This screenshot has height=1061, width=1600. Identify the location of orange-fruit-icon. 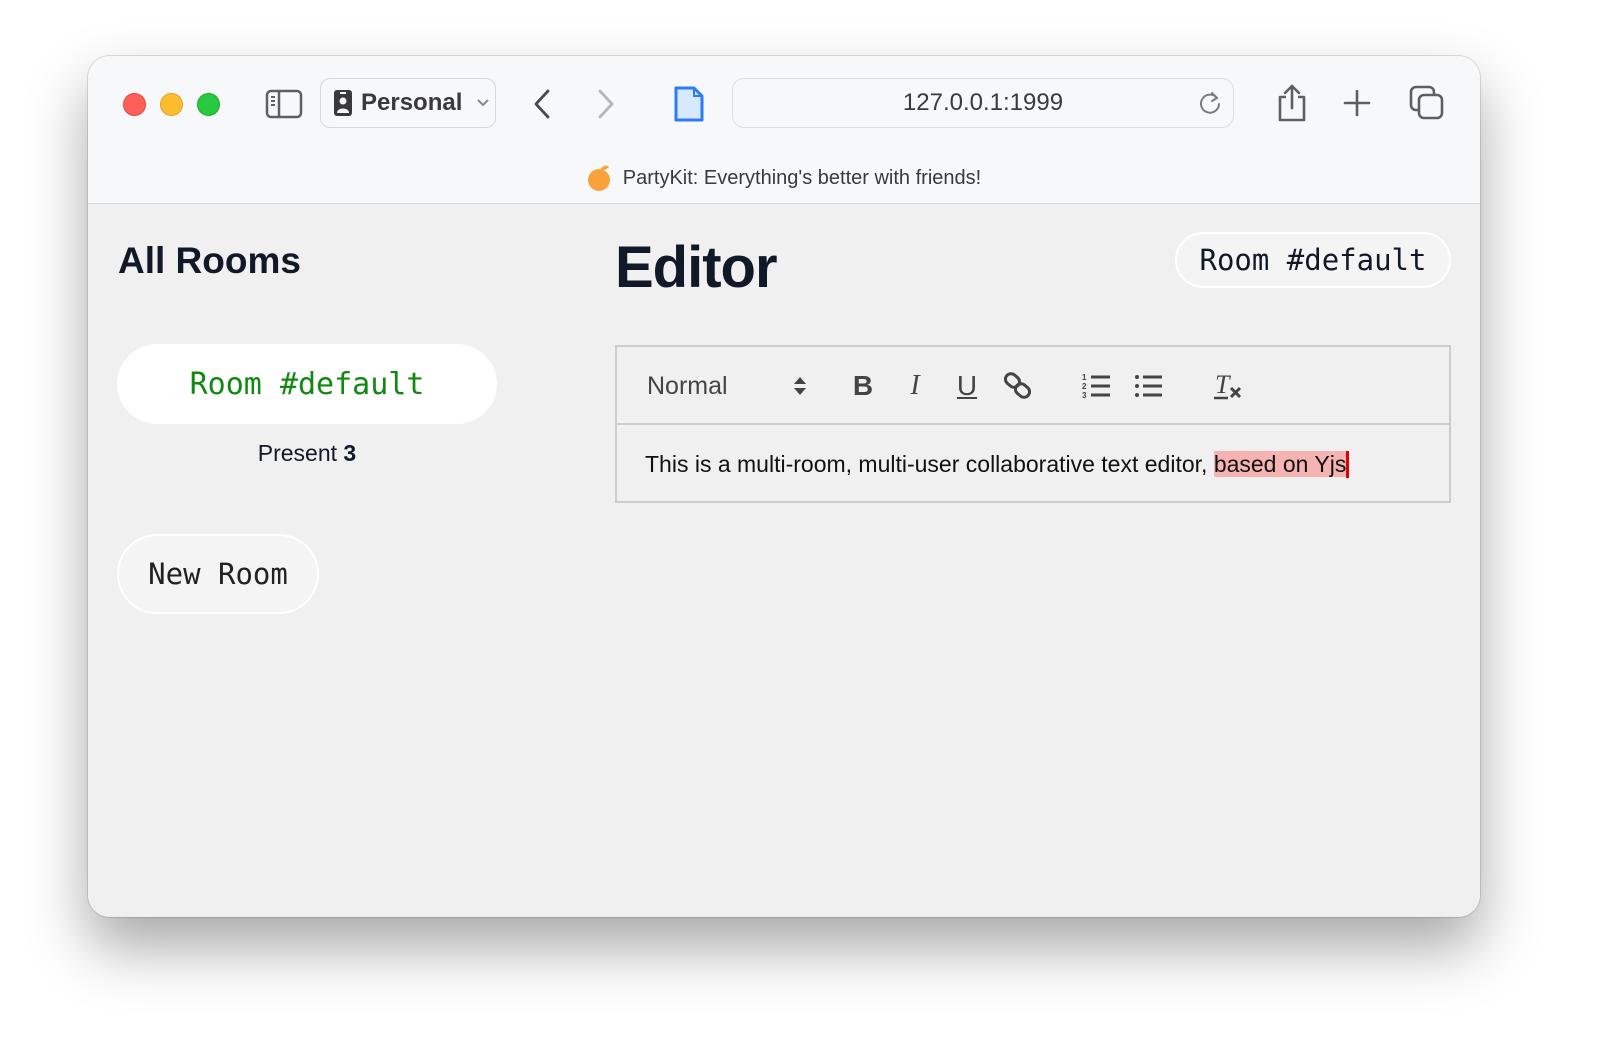
(598, 178).